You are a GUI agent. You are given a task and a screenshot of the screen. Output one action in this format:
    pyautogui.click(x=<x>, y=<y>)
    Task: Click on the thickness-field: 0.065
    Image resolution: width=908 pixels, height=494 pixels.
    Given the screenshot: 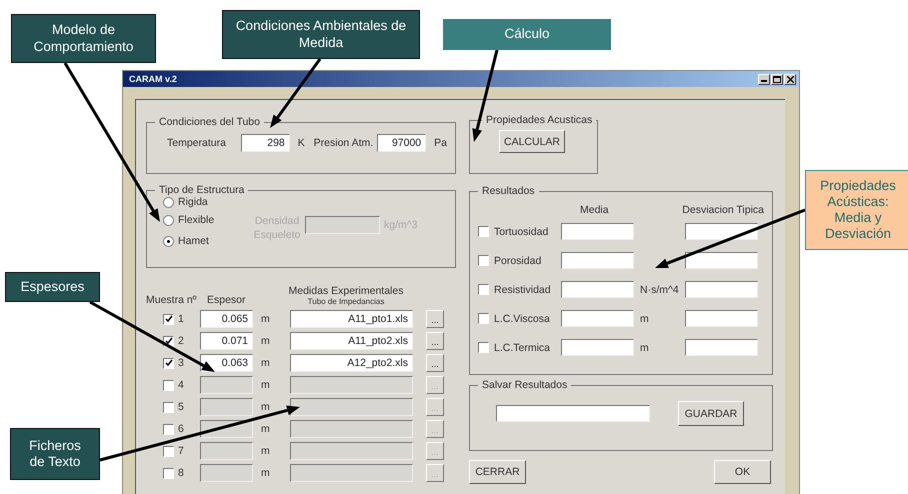 What is the action you would take?
    pyautogui.click(x=226, y=319)
    